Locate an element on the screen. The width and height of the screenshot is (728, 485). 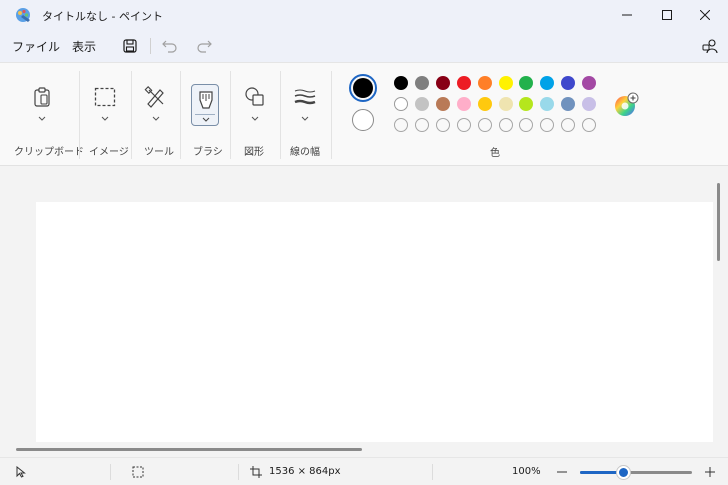
status-bar: 1536 × 864px 100% is located at coordinates (364, 471).